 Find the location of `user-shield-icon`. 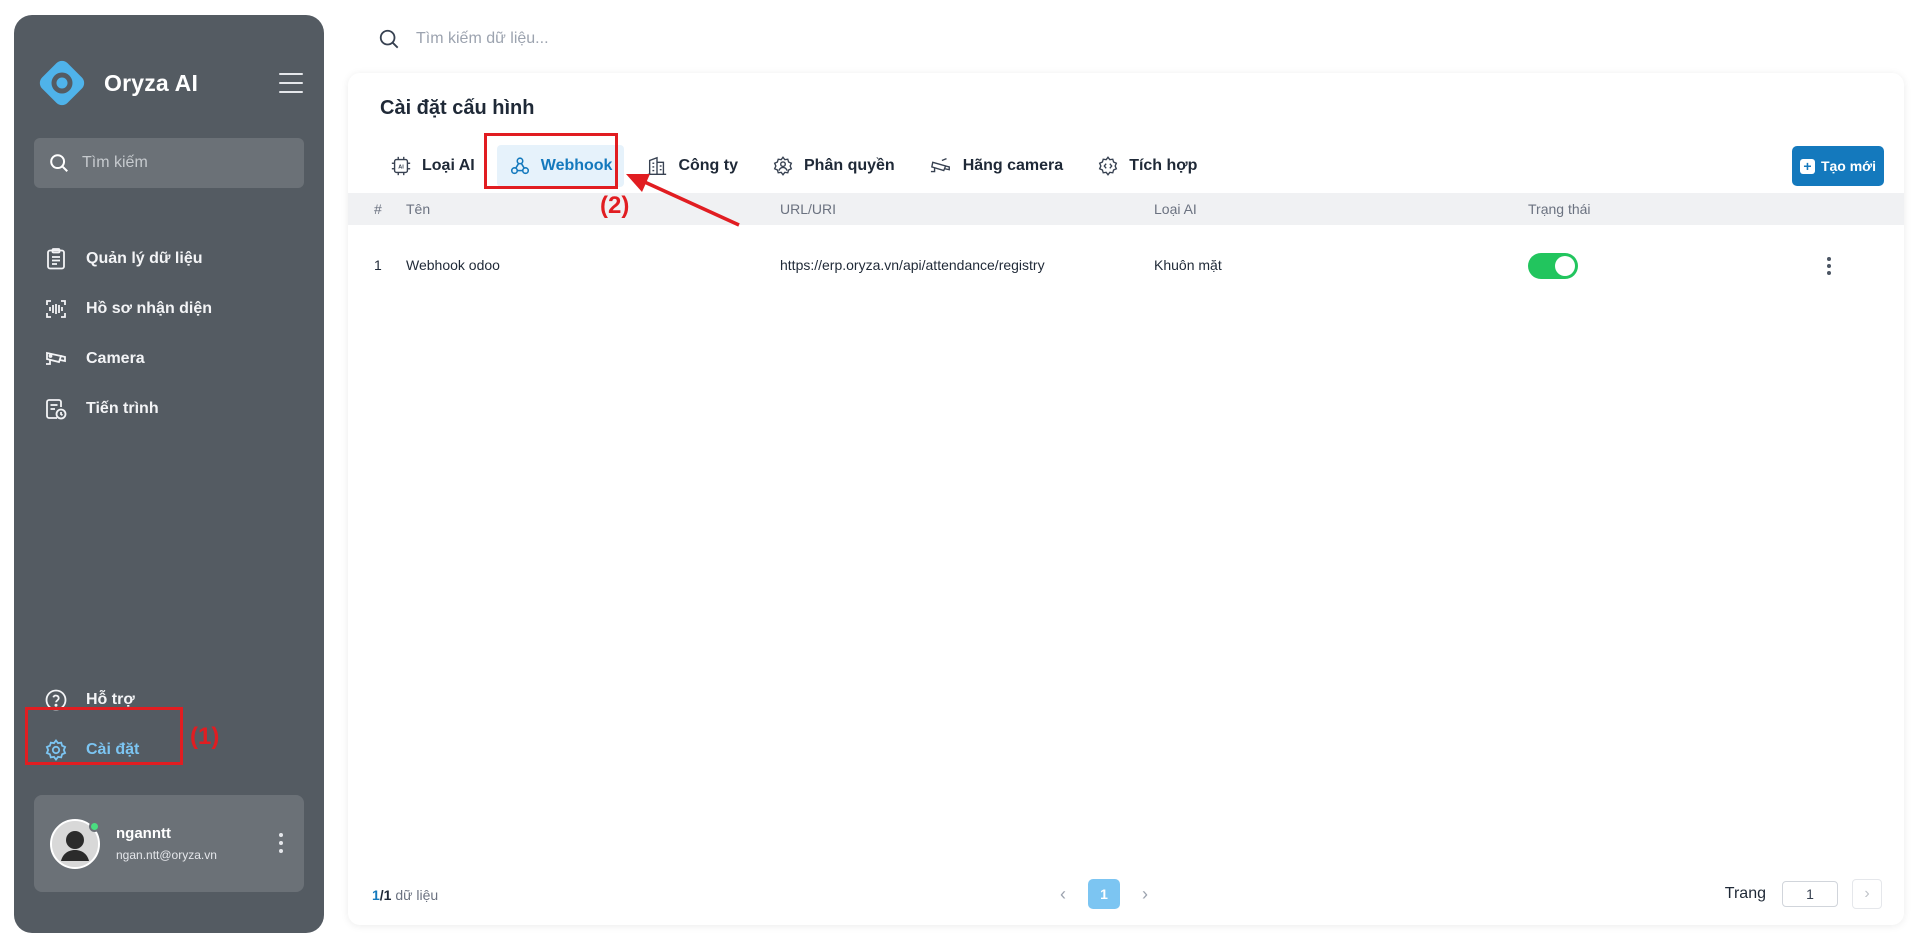

user-shield-icon is located at coordinates (783, 166).